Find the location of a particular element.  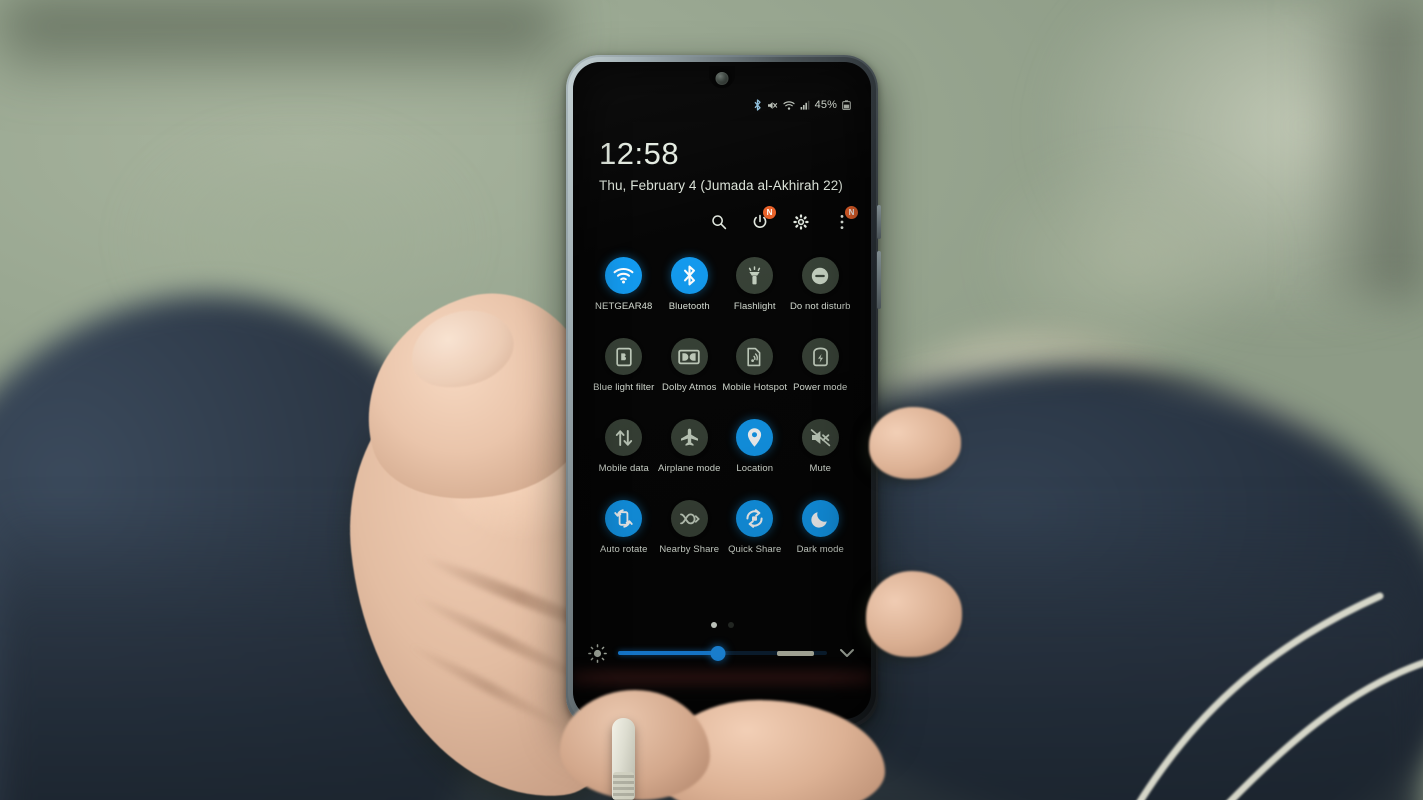

battery-percent-label: 45% is located at coordinates (825, 105).